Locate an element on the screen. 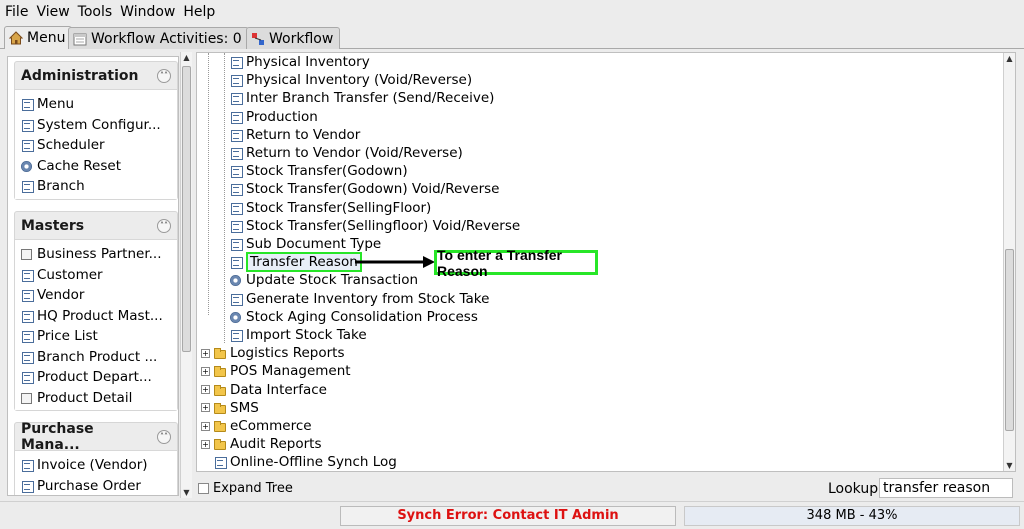 This screenshot has height=529, width=1024. tab-label: Menu is located at coordinates (46, 38).